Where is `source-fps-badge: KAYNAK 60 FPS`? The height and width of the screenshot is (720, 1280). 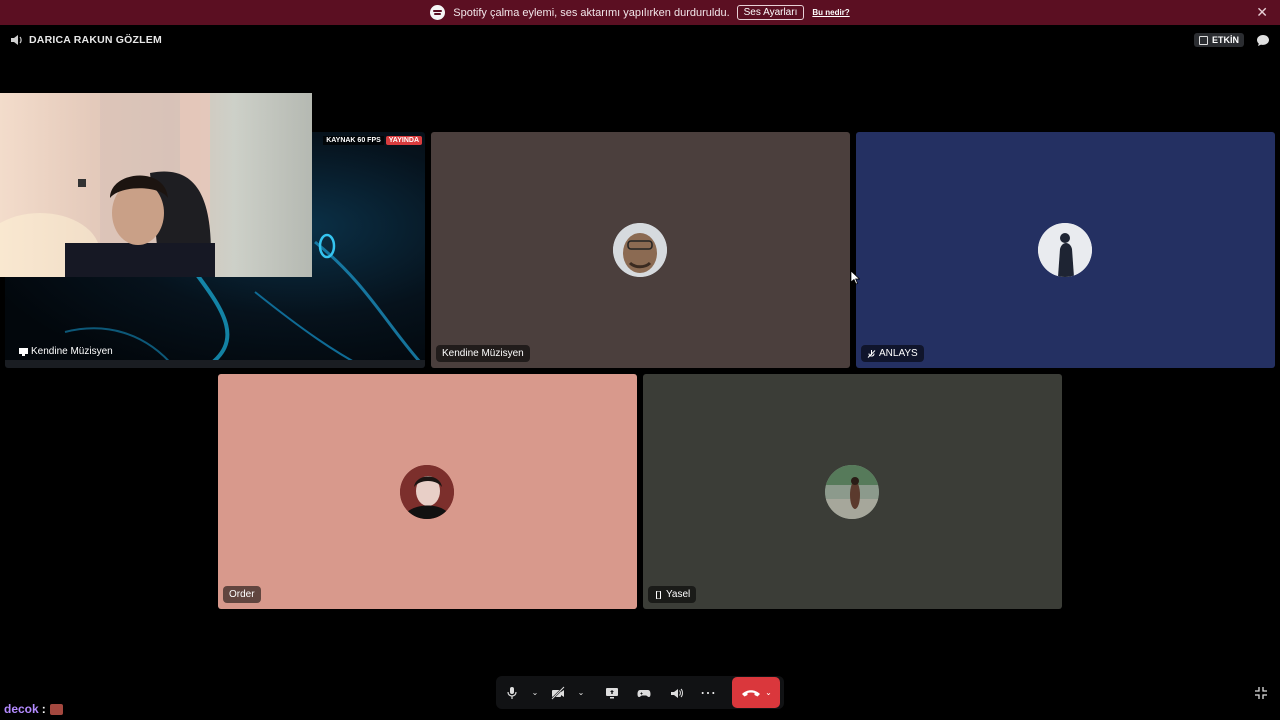
source-fps-badge: KAYNAK 60 FPS is located at coordinates (353, 140).